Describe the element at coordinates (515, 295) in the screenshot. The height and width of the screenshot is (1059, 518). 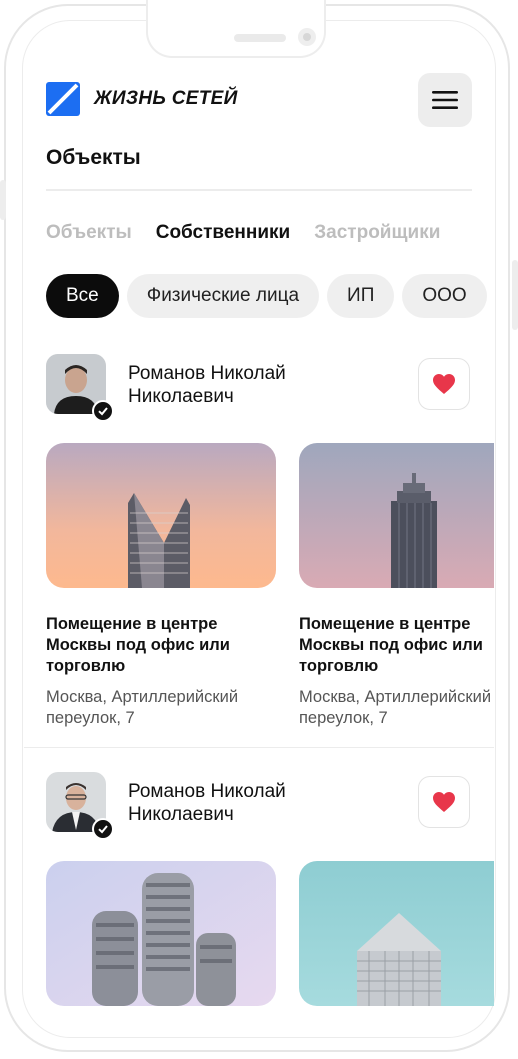
I see `device-side-button` at that location.